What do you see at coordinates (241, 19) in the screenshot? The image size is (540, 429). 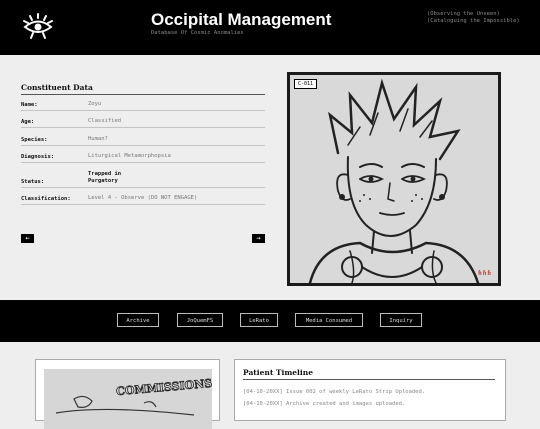 I see `site-title: Occipital Management` at bounding box center [241, 19].